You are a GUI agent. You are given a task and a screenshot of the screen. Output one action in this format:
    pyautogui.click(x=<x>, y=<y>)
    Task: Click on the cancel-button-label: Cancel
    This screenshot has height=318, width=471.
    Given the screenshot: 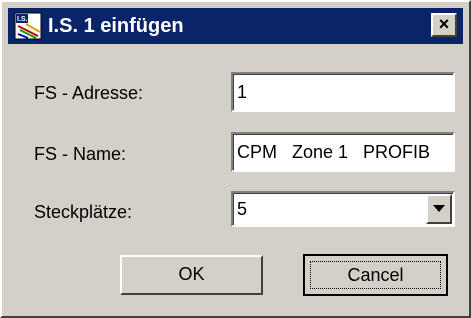 What is the action you would take?
    pyautogui.click(x=375, y=275)
    